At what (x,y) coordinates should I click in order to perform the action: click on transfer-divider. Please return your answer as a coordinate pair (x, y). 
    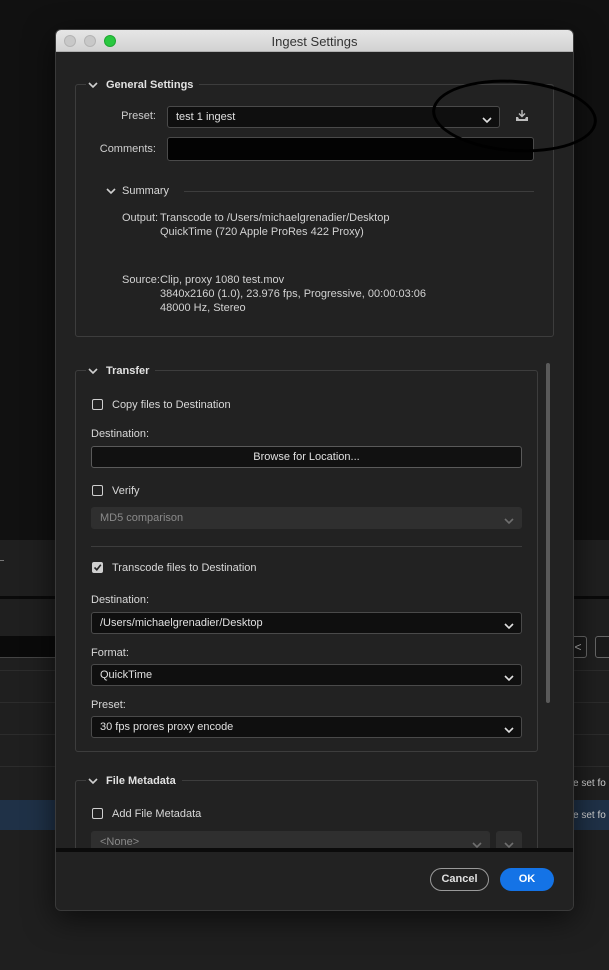
    Looking at the image, I should click on (306, 546).